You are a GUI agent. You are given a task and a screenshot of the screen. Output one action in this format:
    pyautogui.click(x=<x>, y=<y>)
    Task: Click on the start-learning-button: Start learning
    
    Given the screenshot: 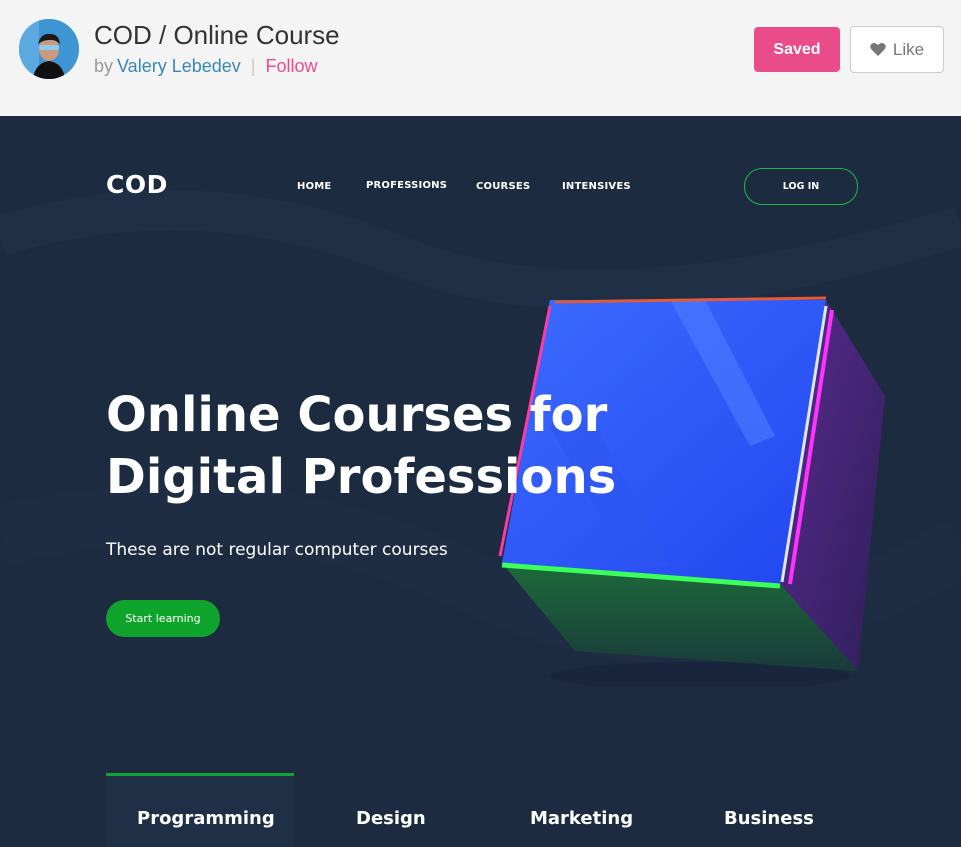 What is the action you would take?
    pyautogui.click(x=163, y=618)
    